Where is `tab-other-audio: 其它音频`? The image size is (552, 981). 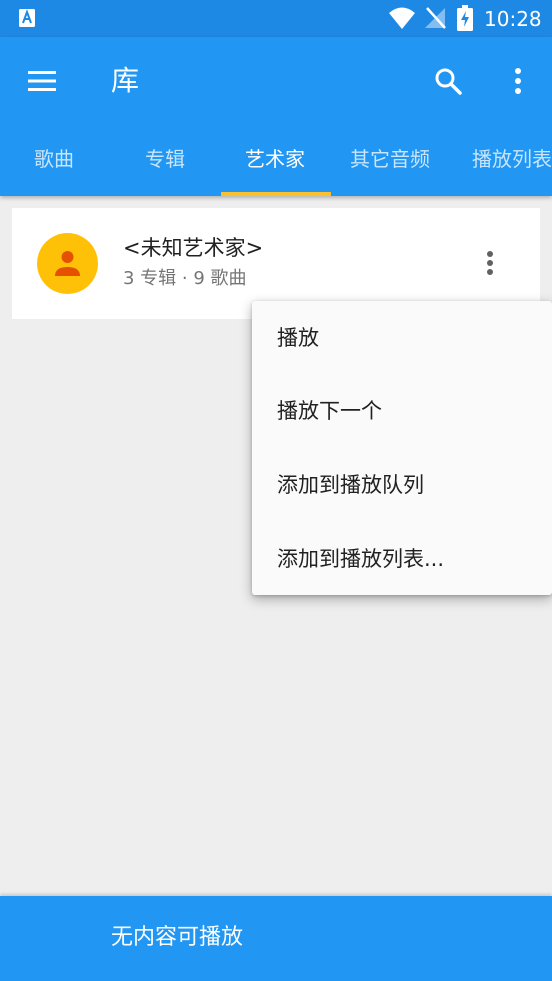
tab-other-audio: 其它音频 is located at coordinates (390, 159).